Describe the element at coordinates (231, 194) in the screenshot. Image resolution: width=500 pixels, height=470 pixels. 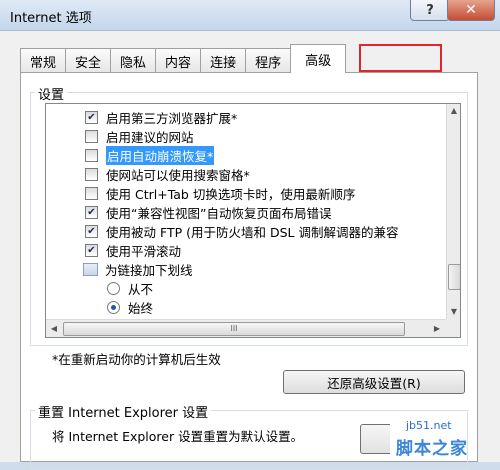
I see `item-label: 使用 Ctrl+Tab 切换选项卡时，使用最新顺序` at that location.